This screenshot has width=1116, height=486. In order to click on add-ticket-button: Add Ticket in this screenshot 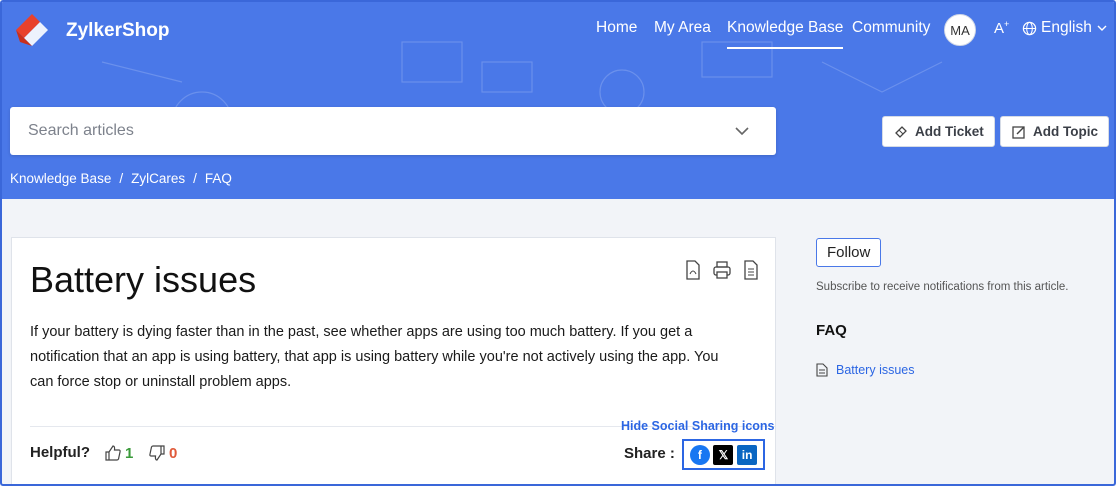, I will do `click(938, 131)`.